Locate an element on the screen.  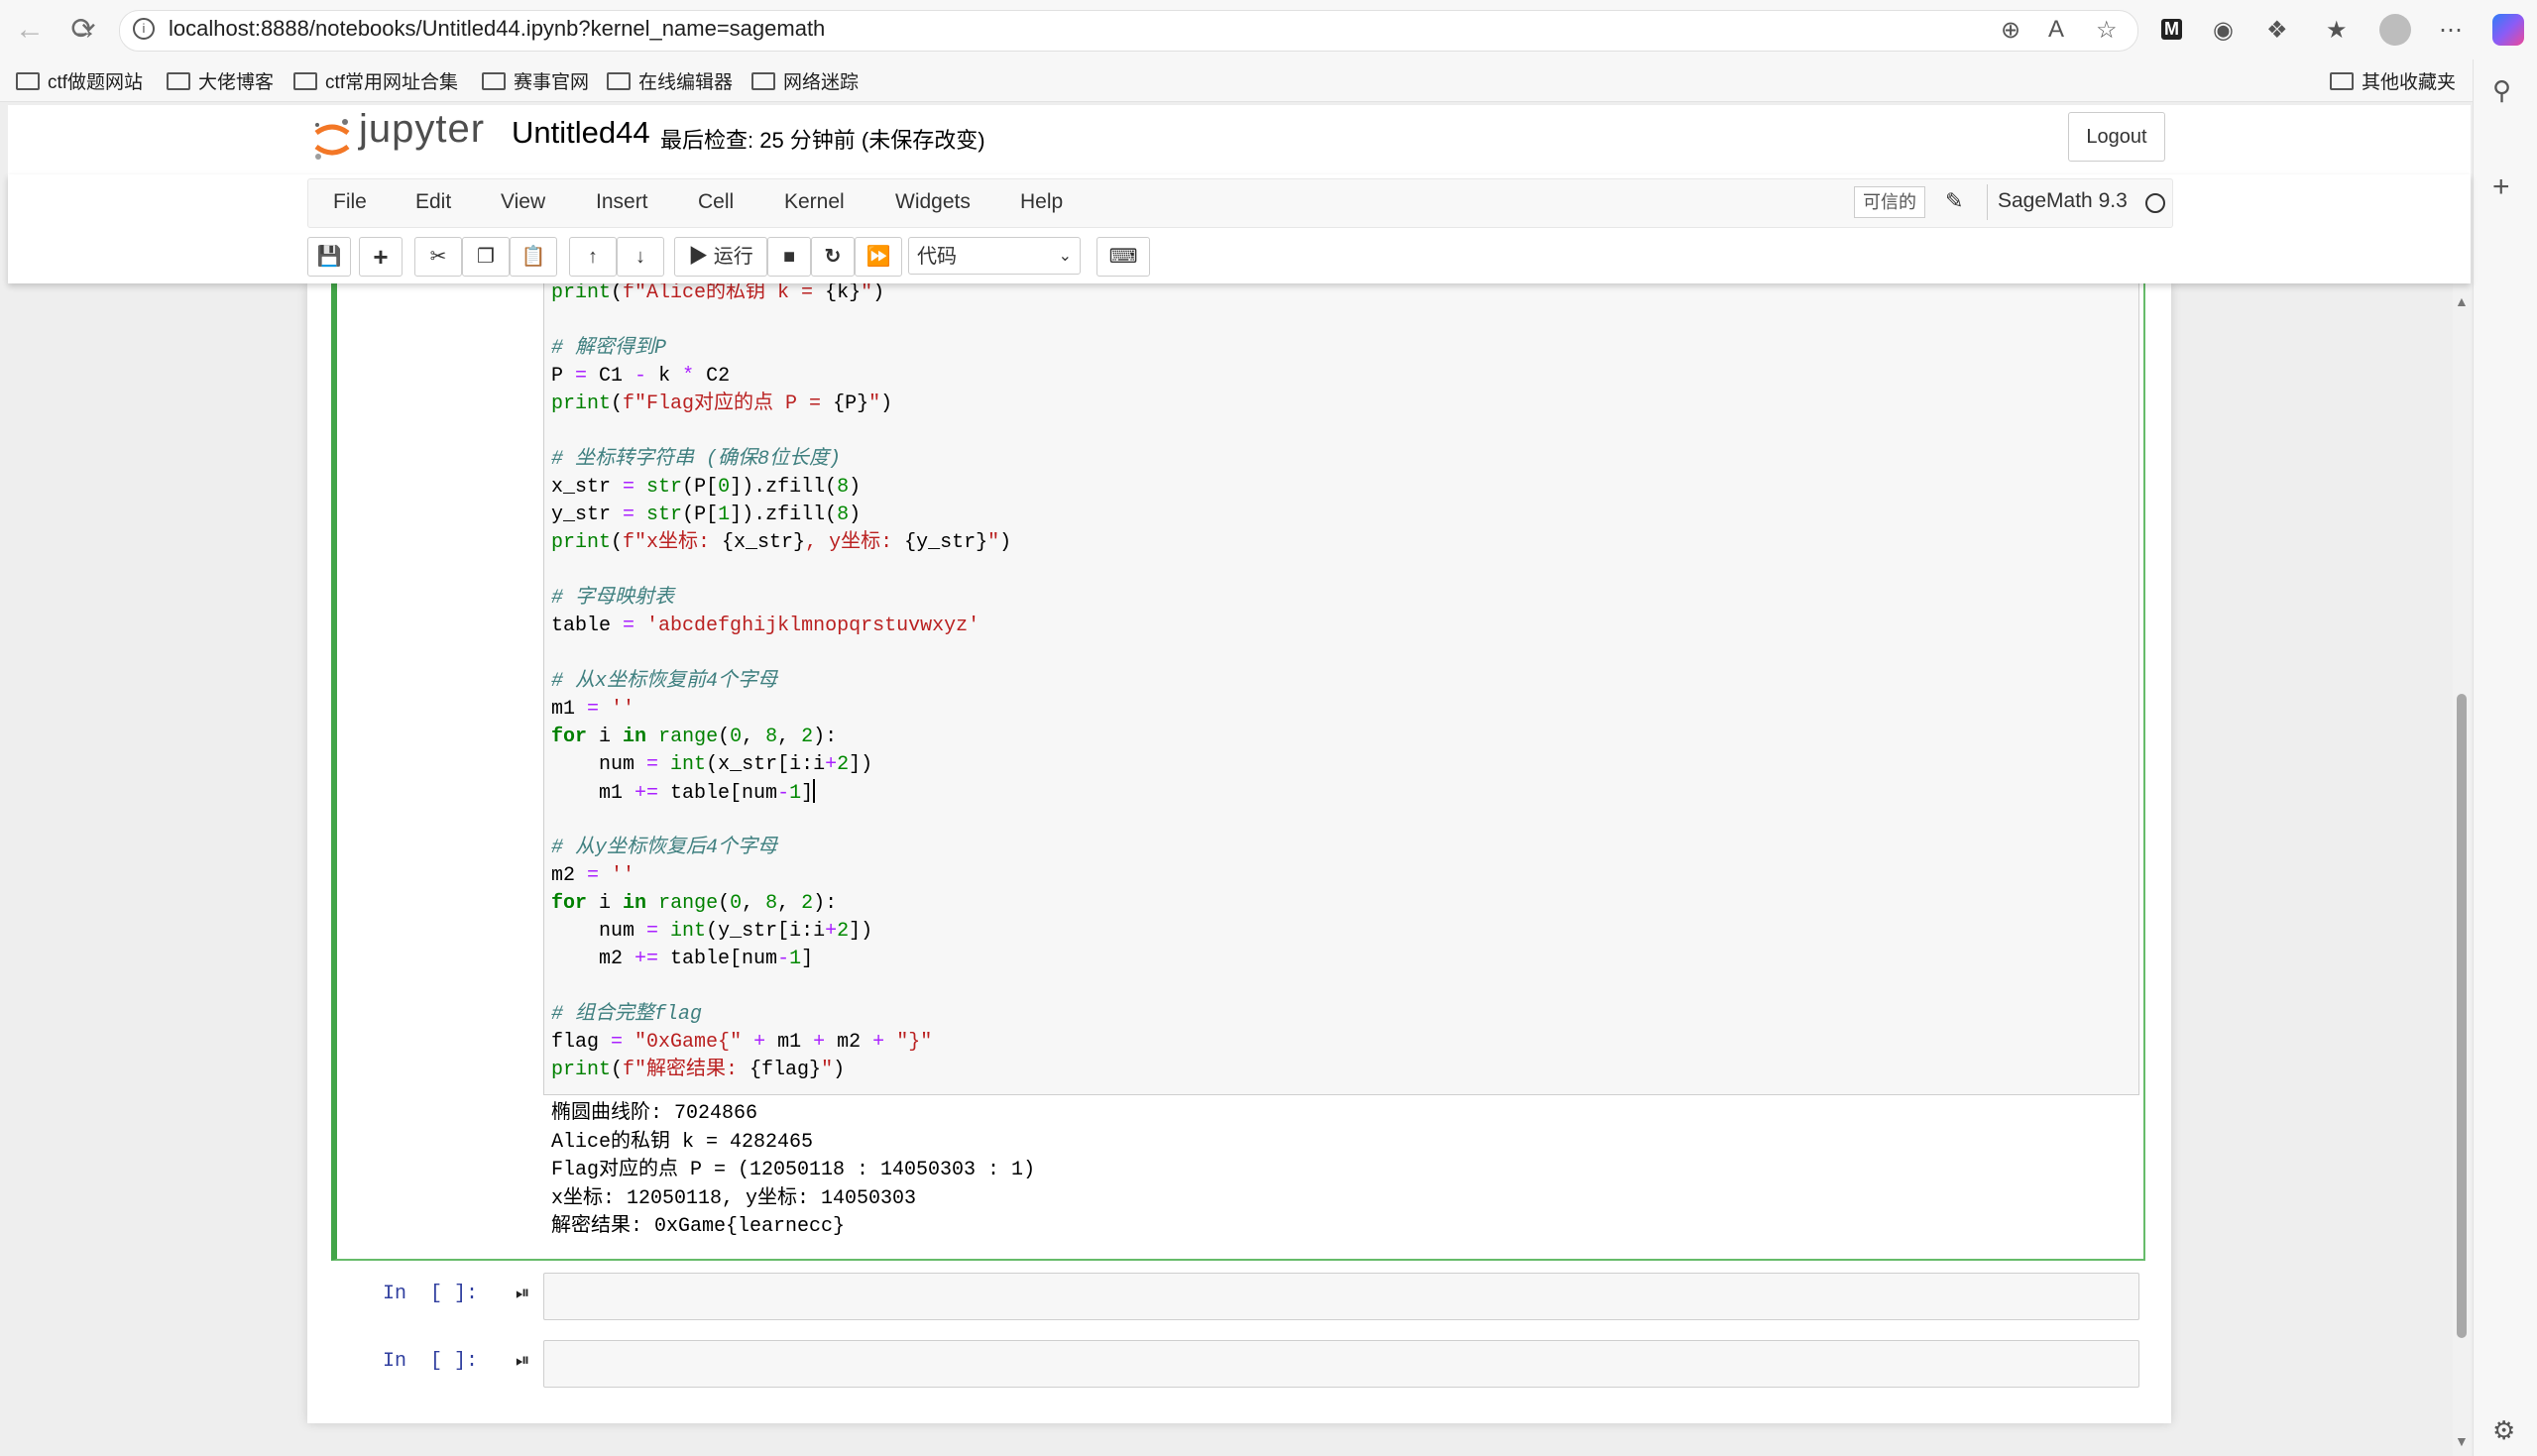
restart-kernel-icon: ↻ is located at coordinates (833, 257).